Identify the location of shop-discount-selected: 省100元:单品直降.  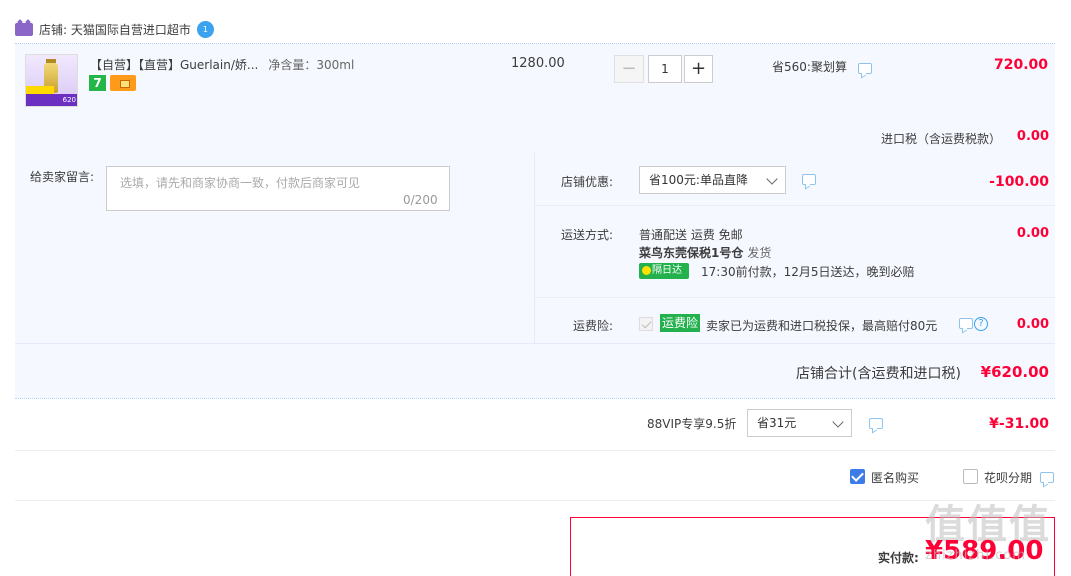
(698, 180).